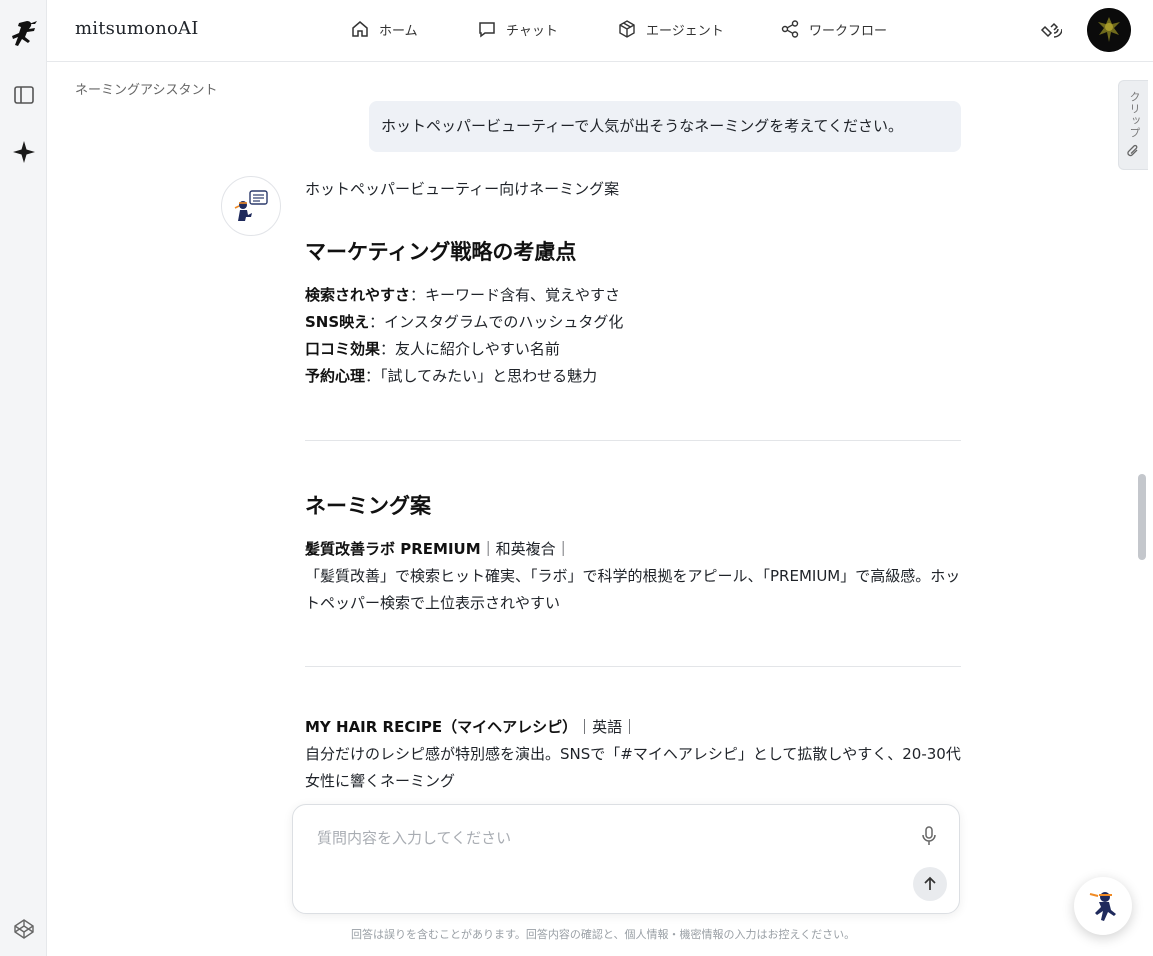 The width and height of the screenshot is (1153, 956). What do you see at coordinates (633, 376) in the screenshot?
I see `list-item: 予約心理：「試してみたい」と思わせる魅力` at bounding box center [633, 376].